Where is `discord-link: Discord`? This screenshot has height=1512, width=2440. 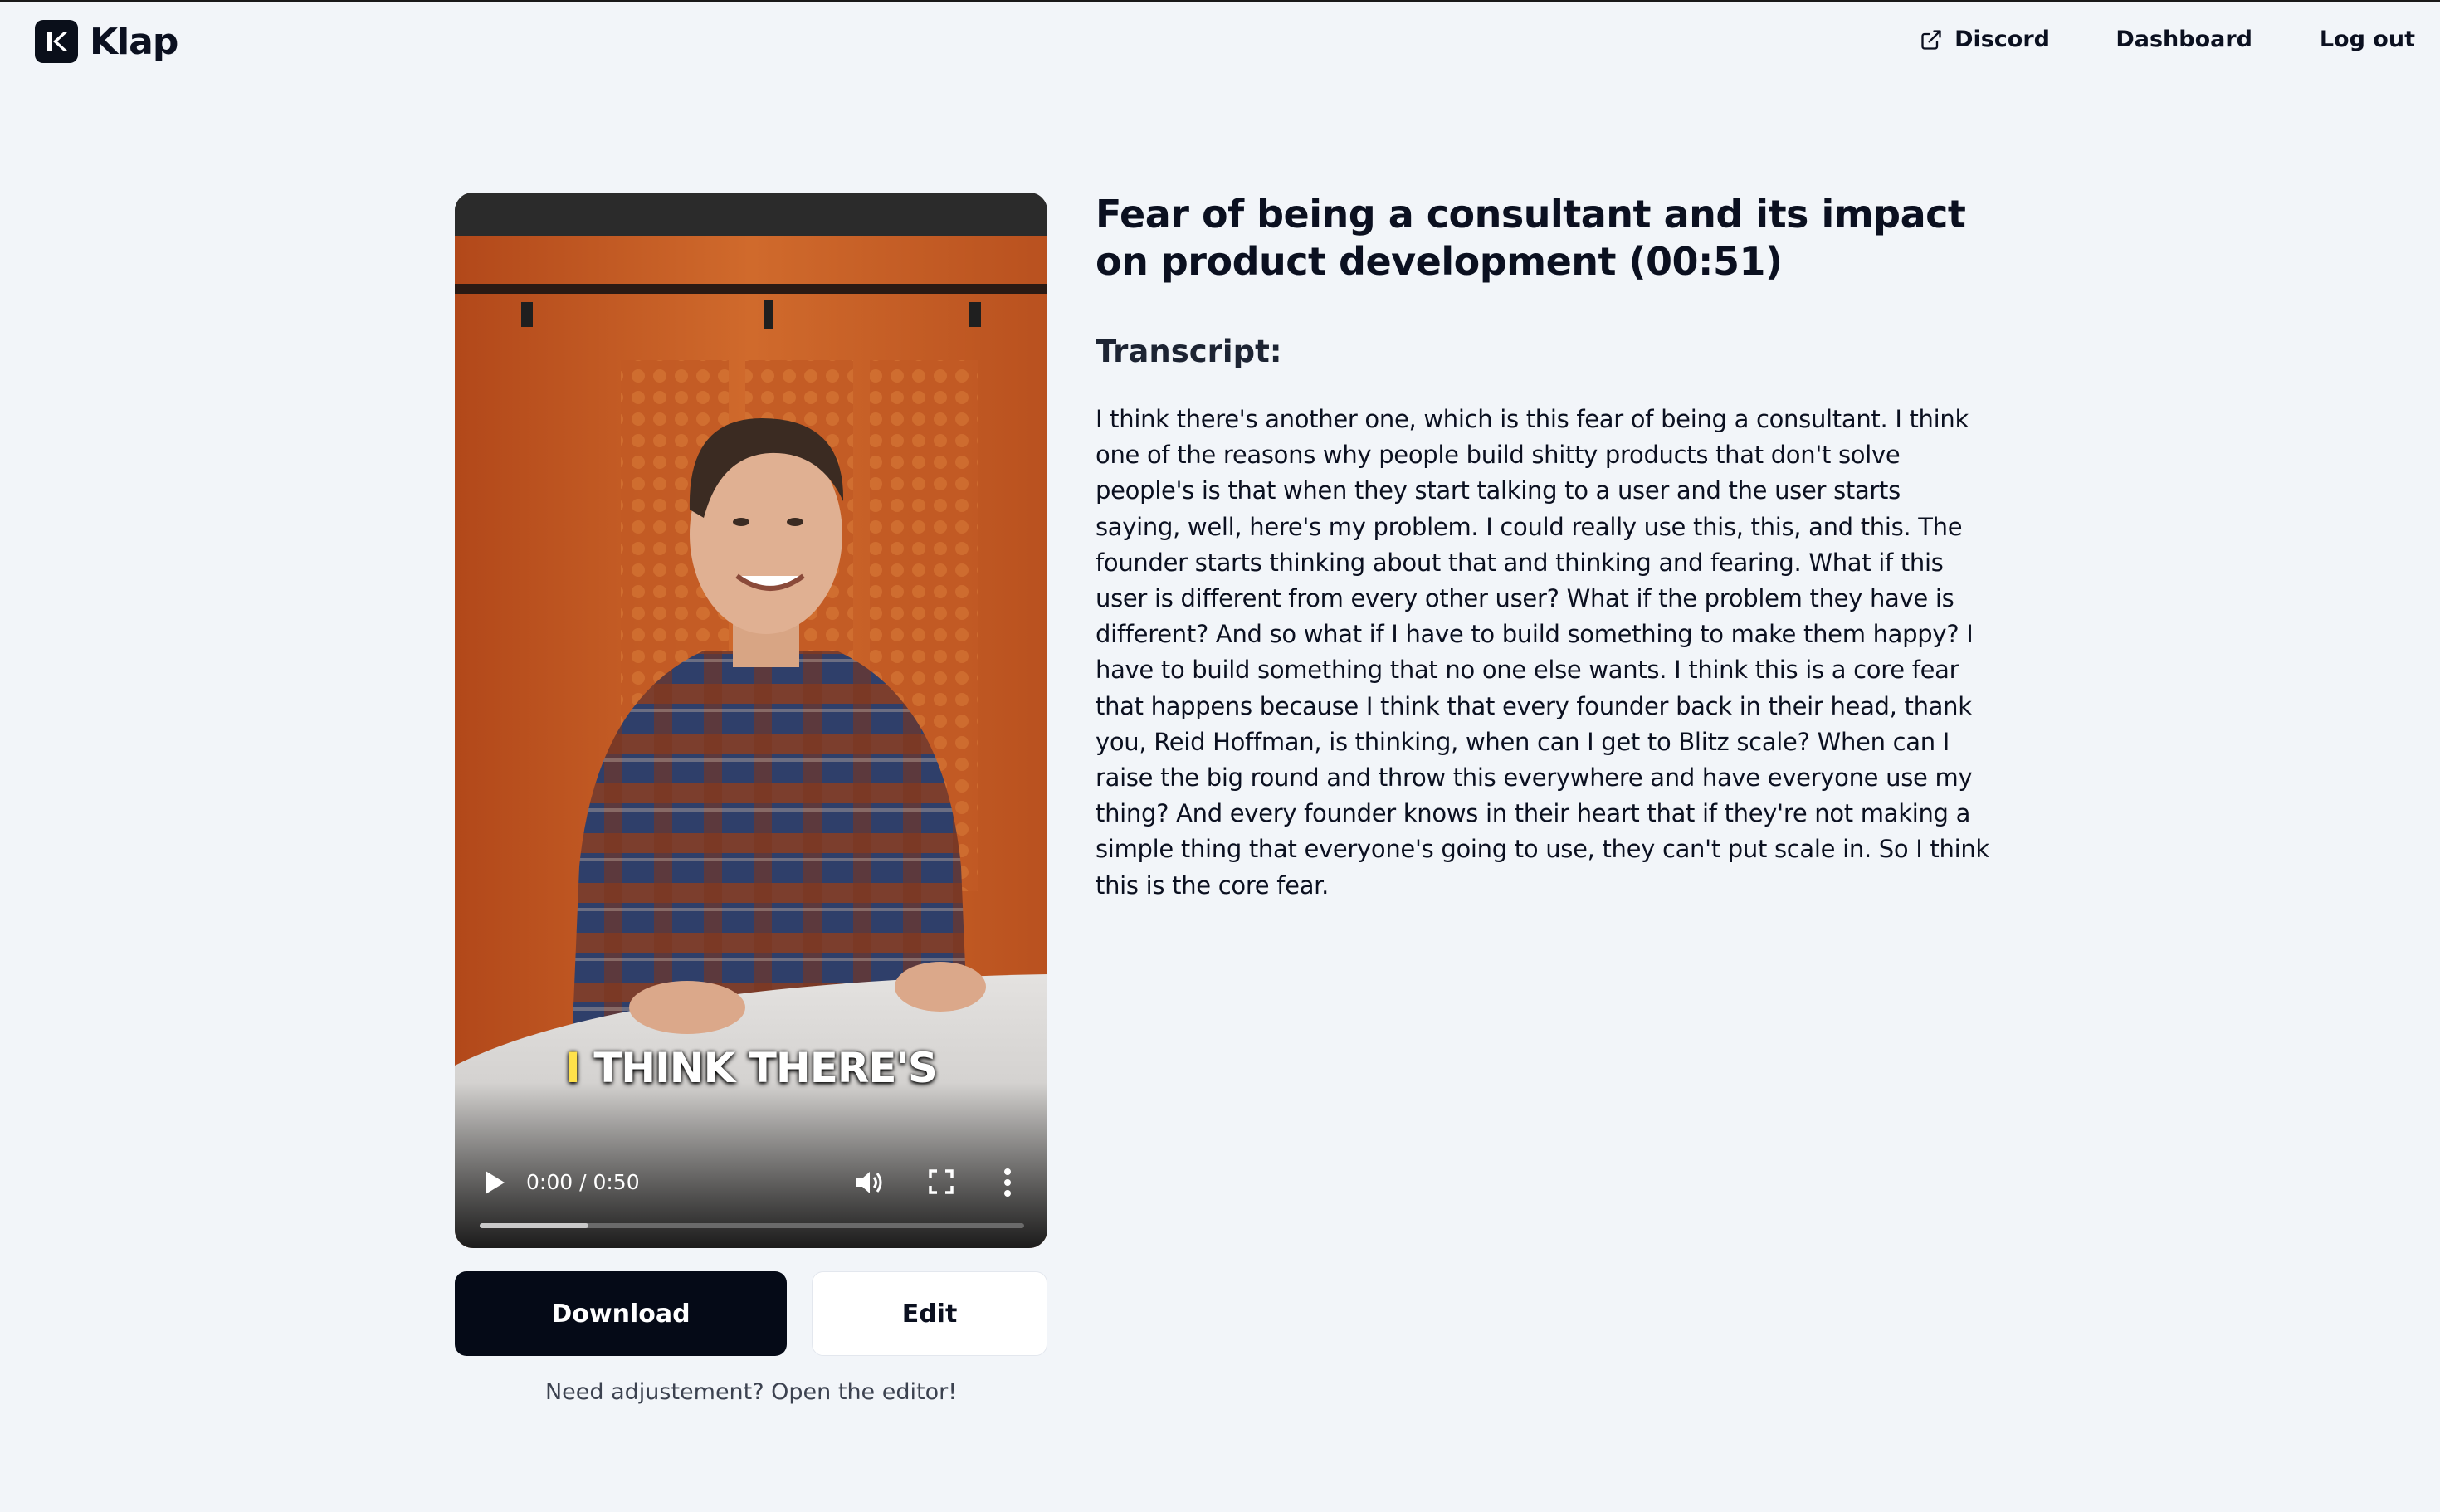
discord-link: Discord is located at coordinates (1985, 39).